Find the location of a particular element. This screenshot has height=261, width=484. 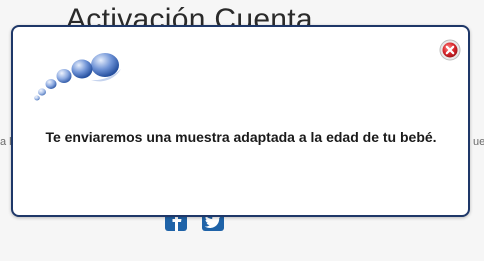

close-button is located at coordinates (450, 50).